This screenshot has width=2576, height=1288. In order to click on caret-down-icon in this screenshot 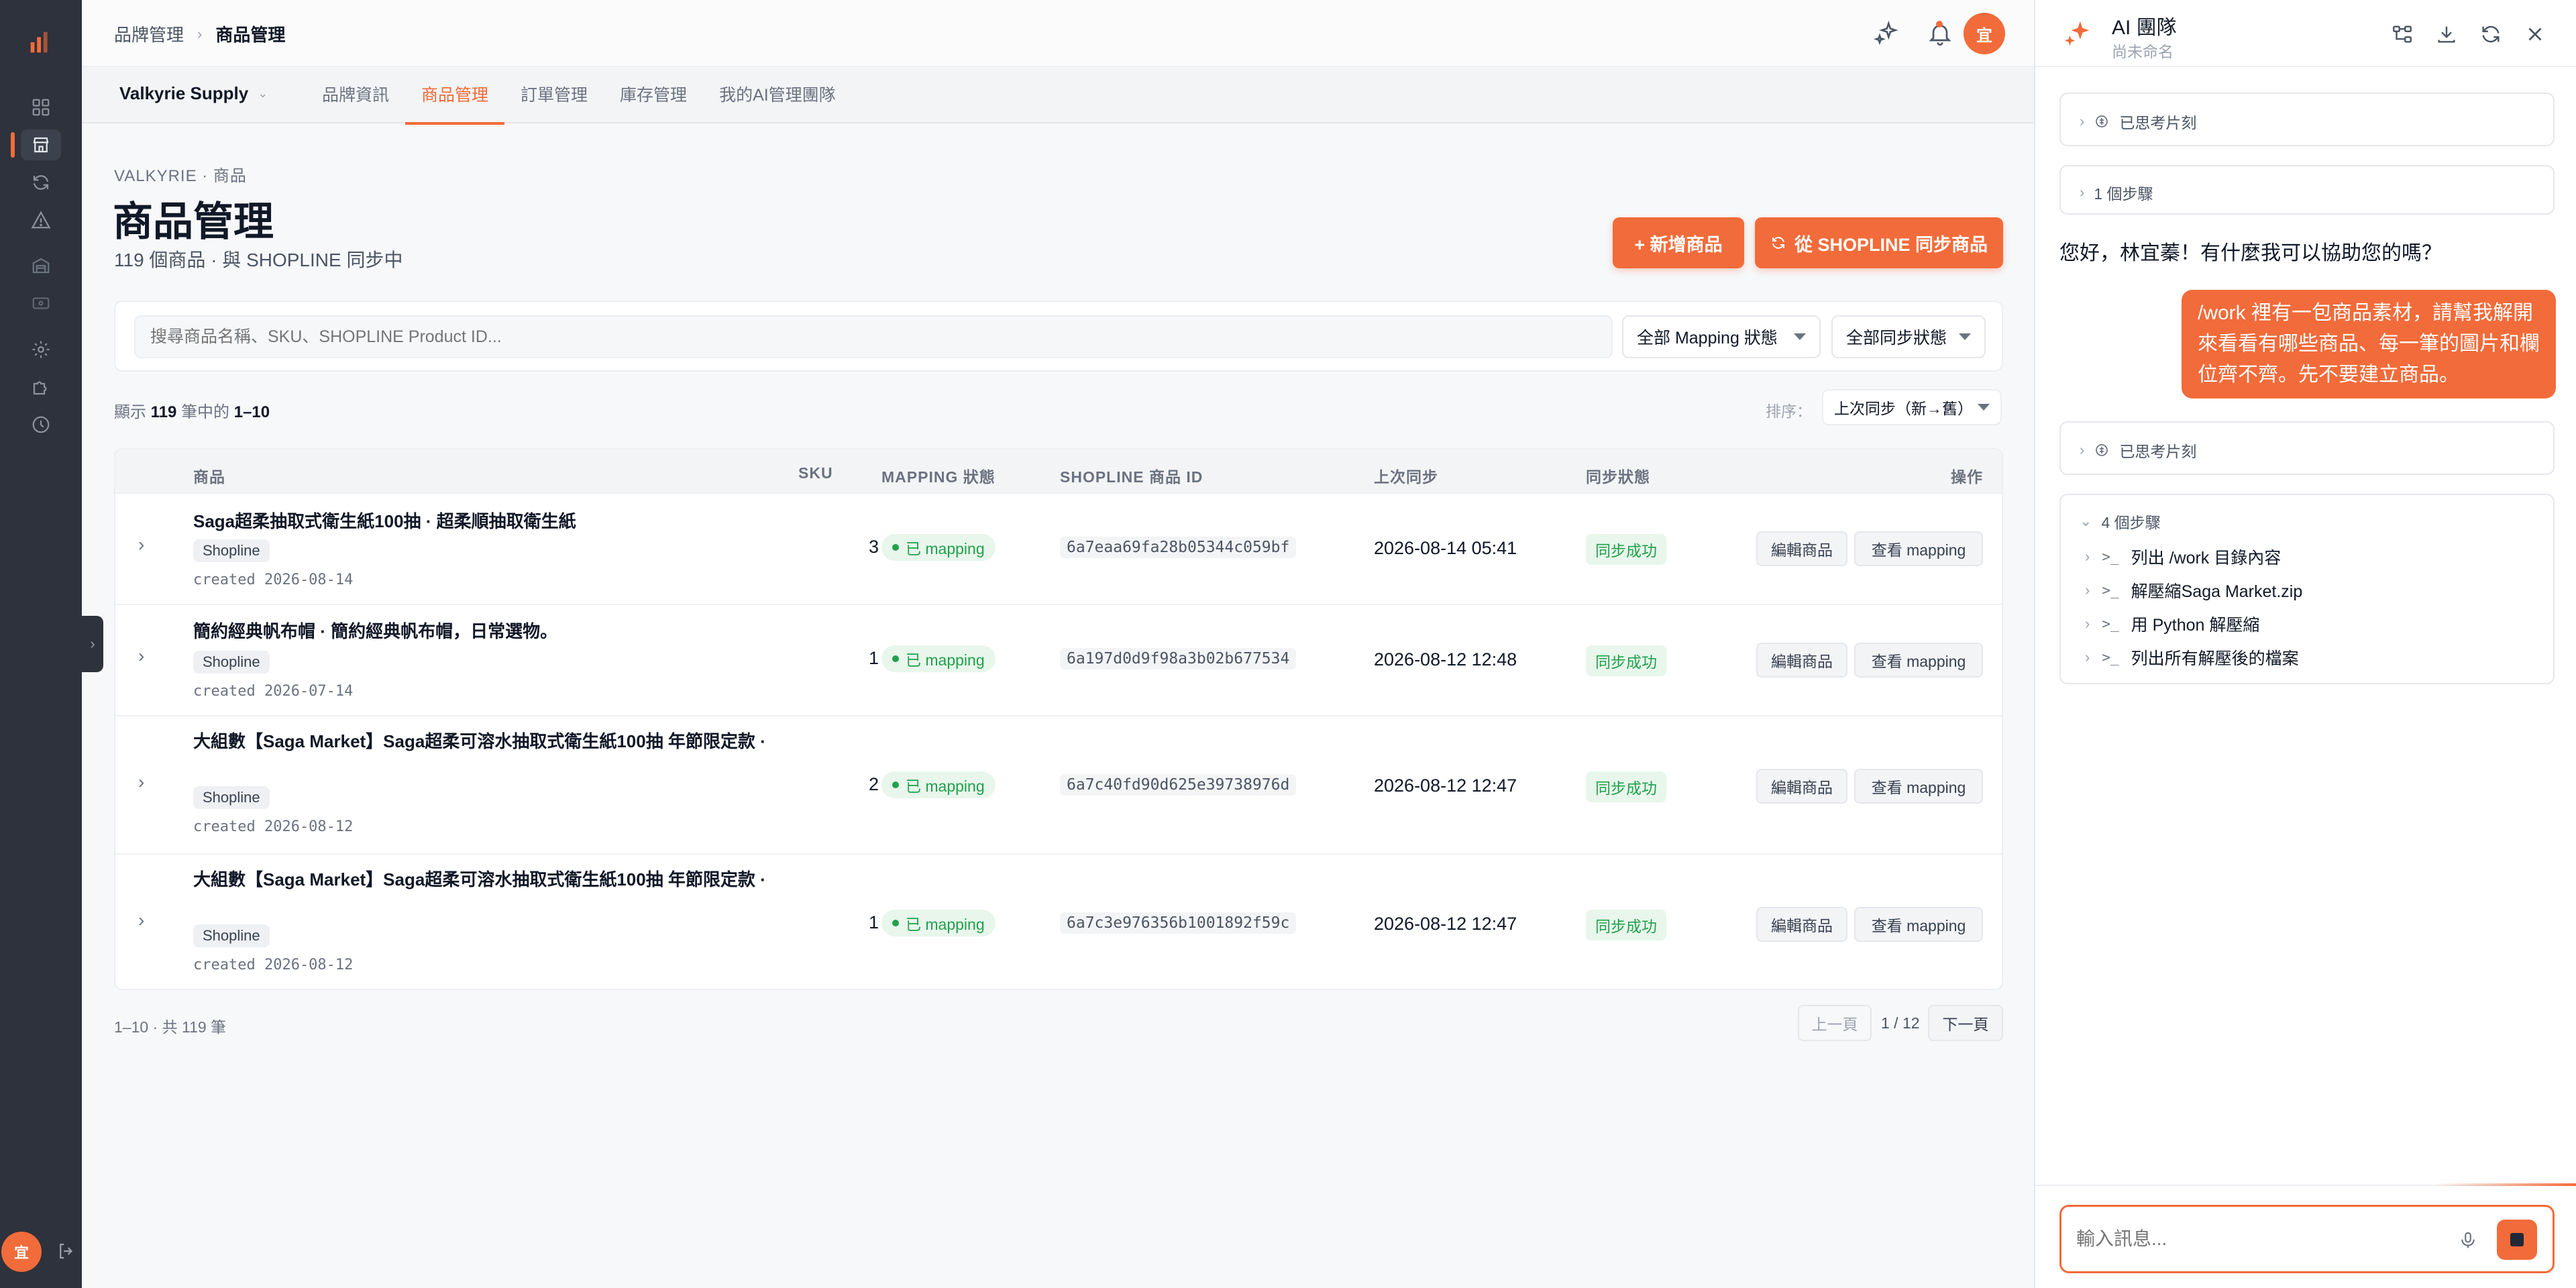, I will do `click(1800, 336)`.